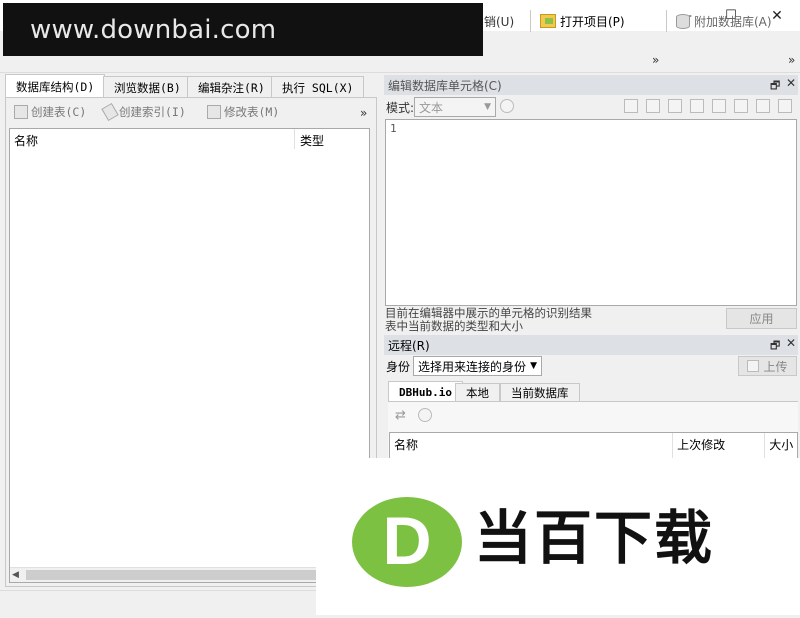 The image size is (800, 618). I want to click on upload-button: 上传, so click(767, 366).